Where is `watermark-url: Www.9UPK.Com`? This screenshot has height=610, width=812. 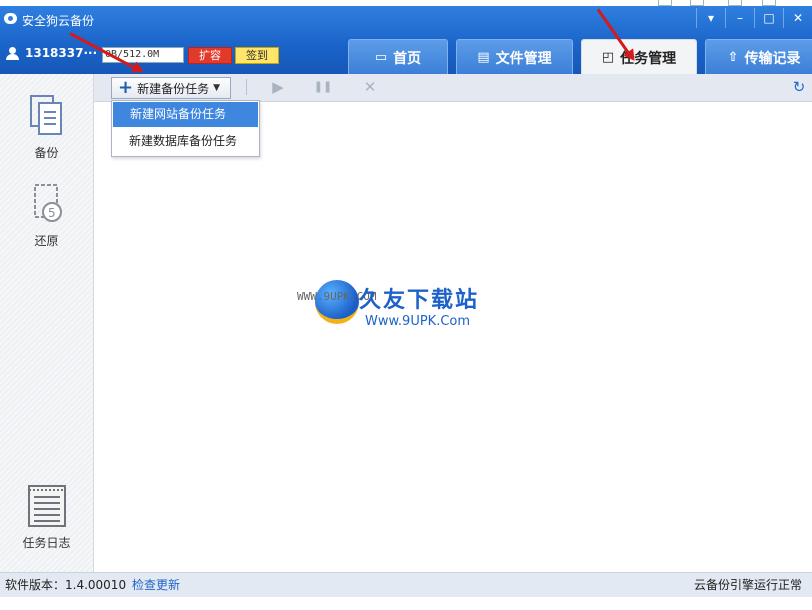 watermark-url: Www.9UPK.Com is located at coordinates (418, 321).